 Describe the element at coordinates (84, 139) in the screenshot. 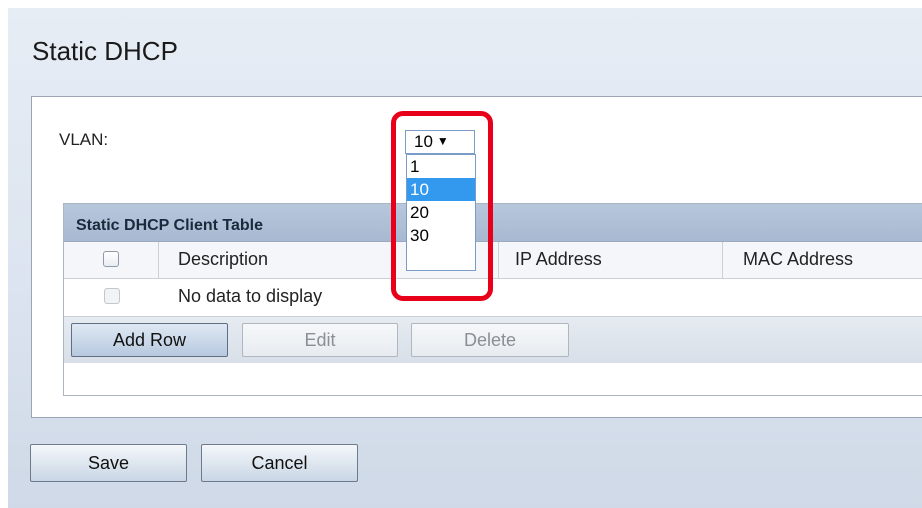

I see `vlan-label: VLAN:` at that location.